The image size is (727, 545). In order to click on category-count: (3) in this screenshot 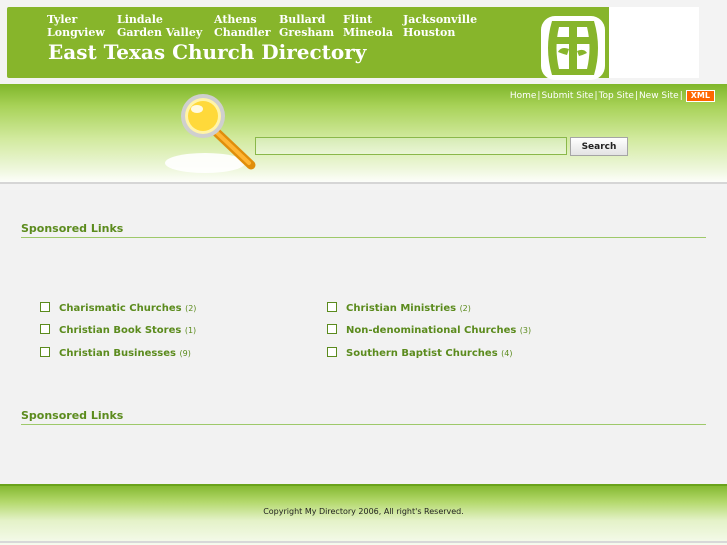, I will do `click(525, 330)`.